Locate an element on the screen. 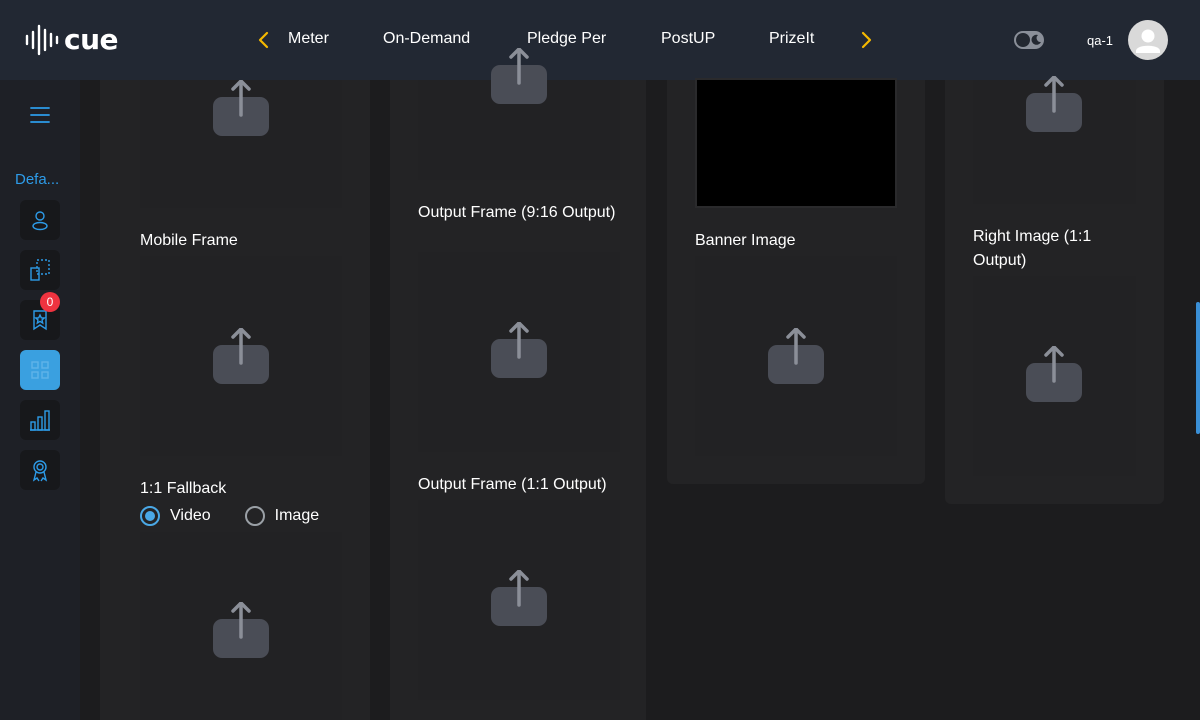 This screenshot has height=720, width=1200. nav-prev-chevron-icon is located at coordinates (264, 40).